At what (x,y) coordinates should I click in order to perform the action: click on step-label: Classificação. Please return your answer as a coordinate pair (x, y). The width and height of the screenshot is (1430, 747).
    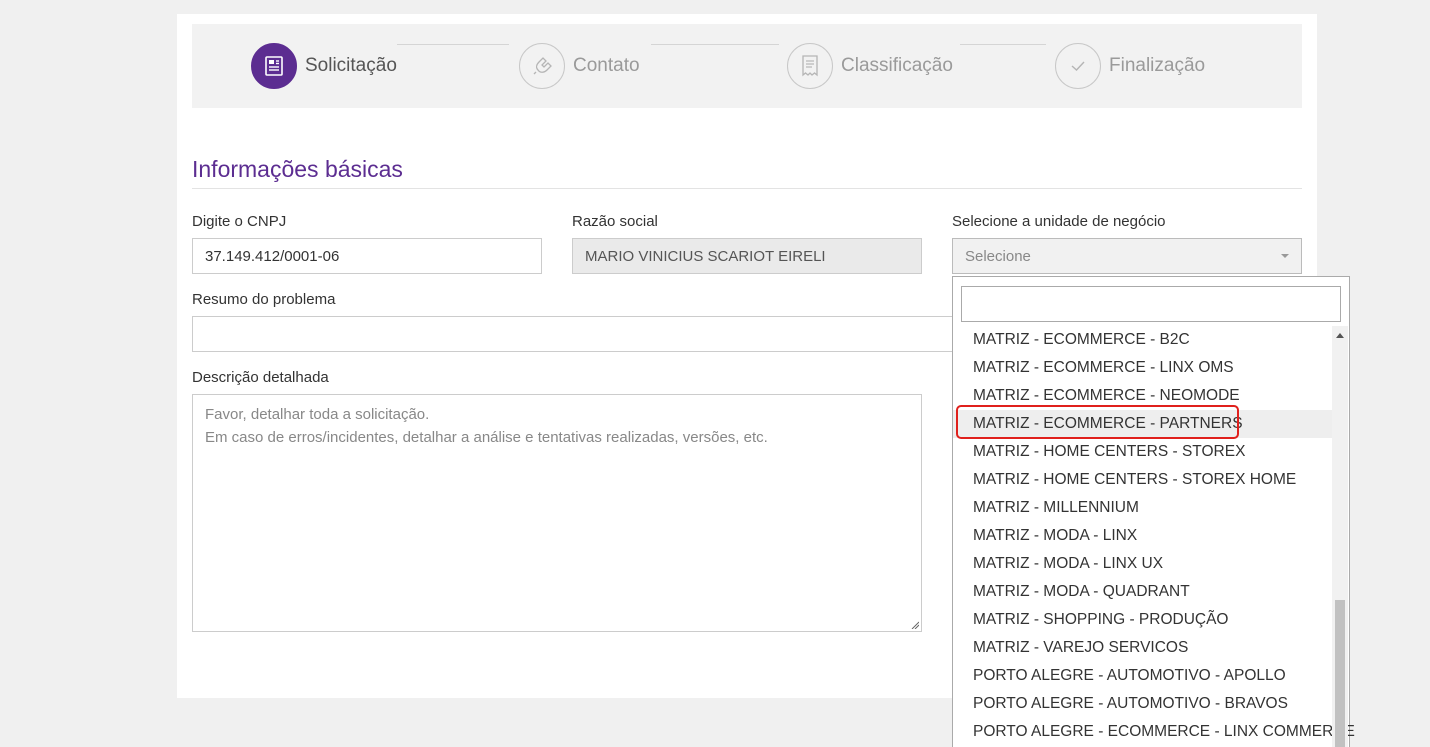
    Looking at the image, I should click on (897, 65).